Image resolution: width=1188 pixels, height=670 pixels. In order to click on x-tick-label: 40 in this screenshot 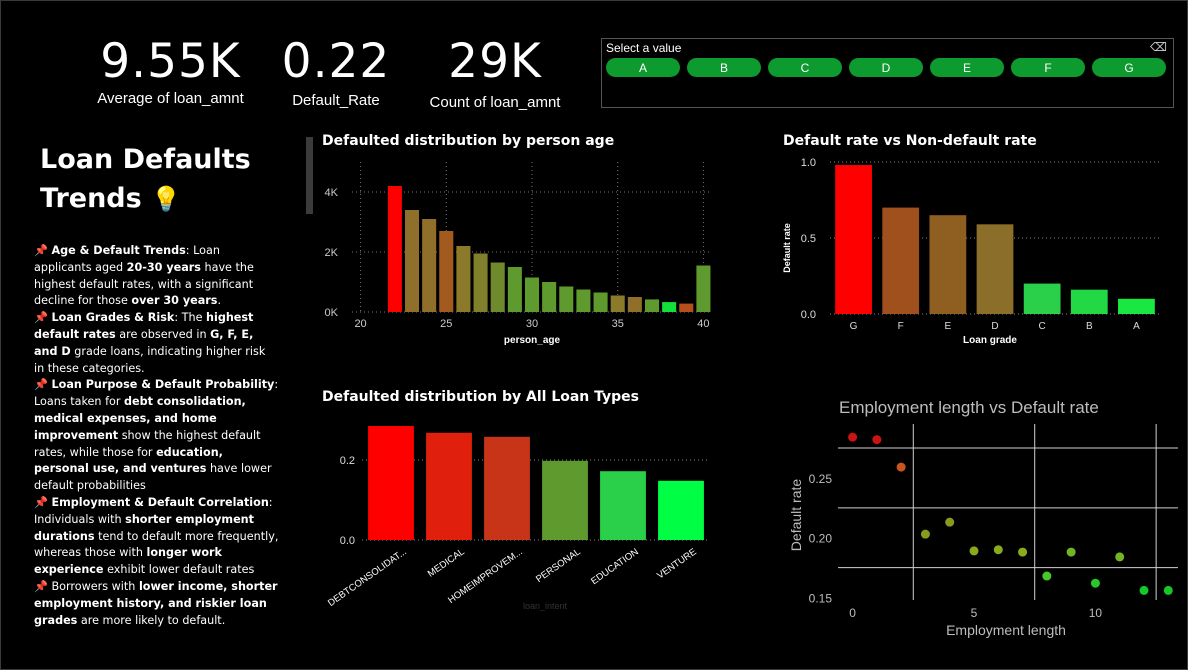, I will do `click(703, 324)`.